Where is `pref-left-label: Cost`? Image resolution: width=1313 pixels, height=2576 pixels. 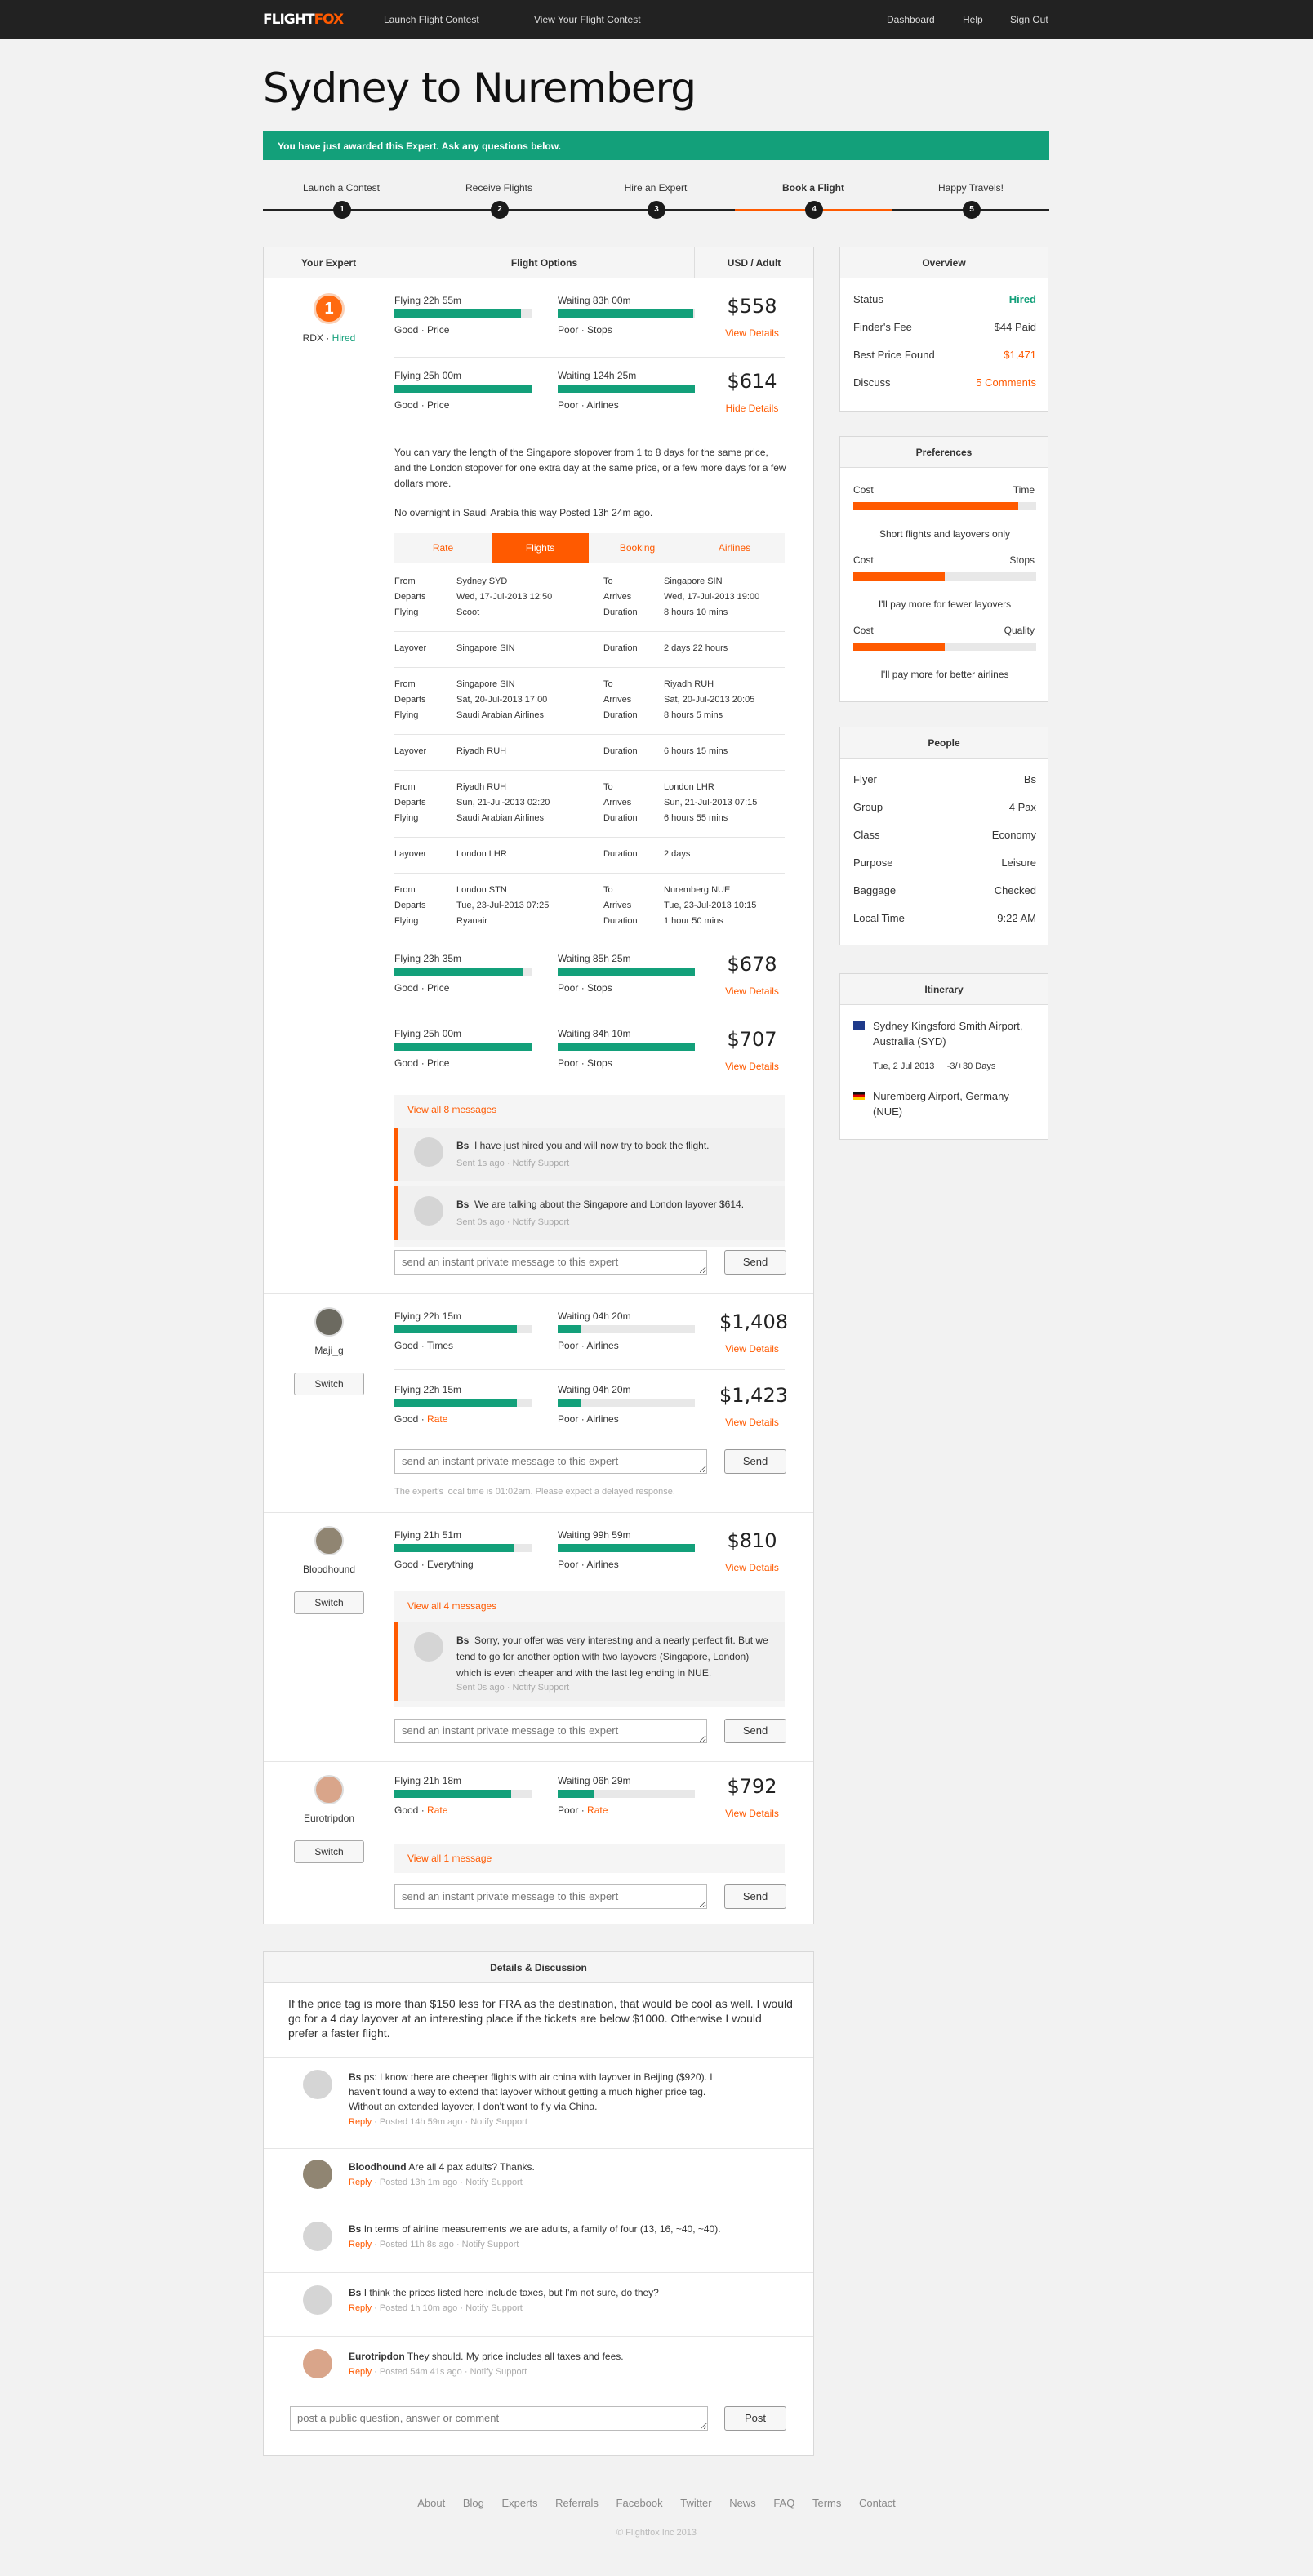
pref-left-label: Cost is located at coordinates (863, 560).